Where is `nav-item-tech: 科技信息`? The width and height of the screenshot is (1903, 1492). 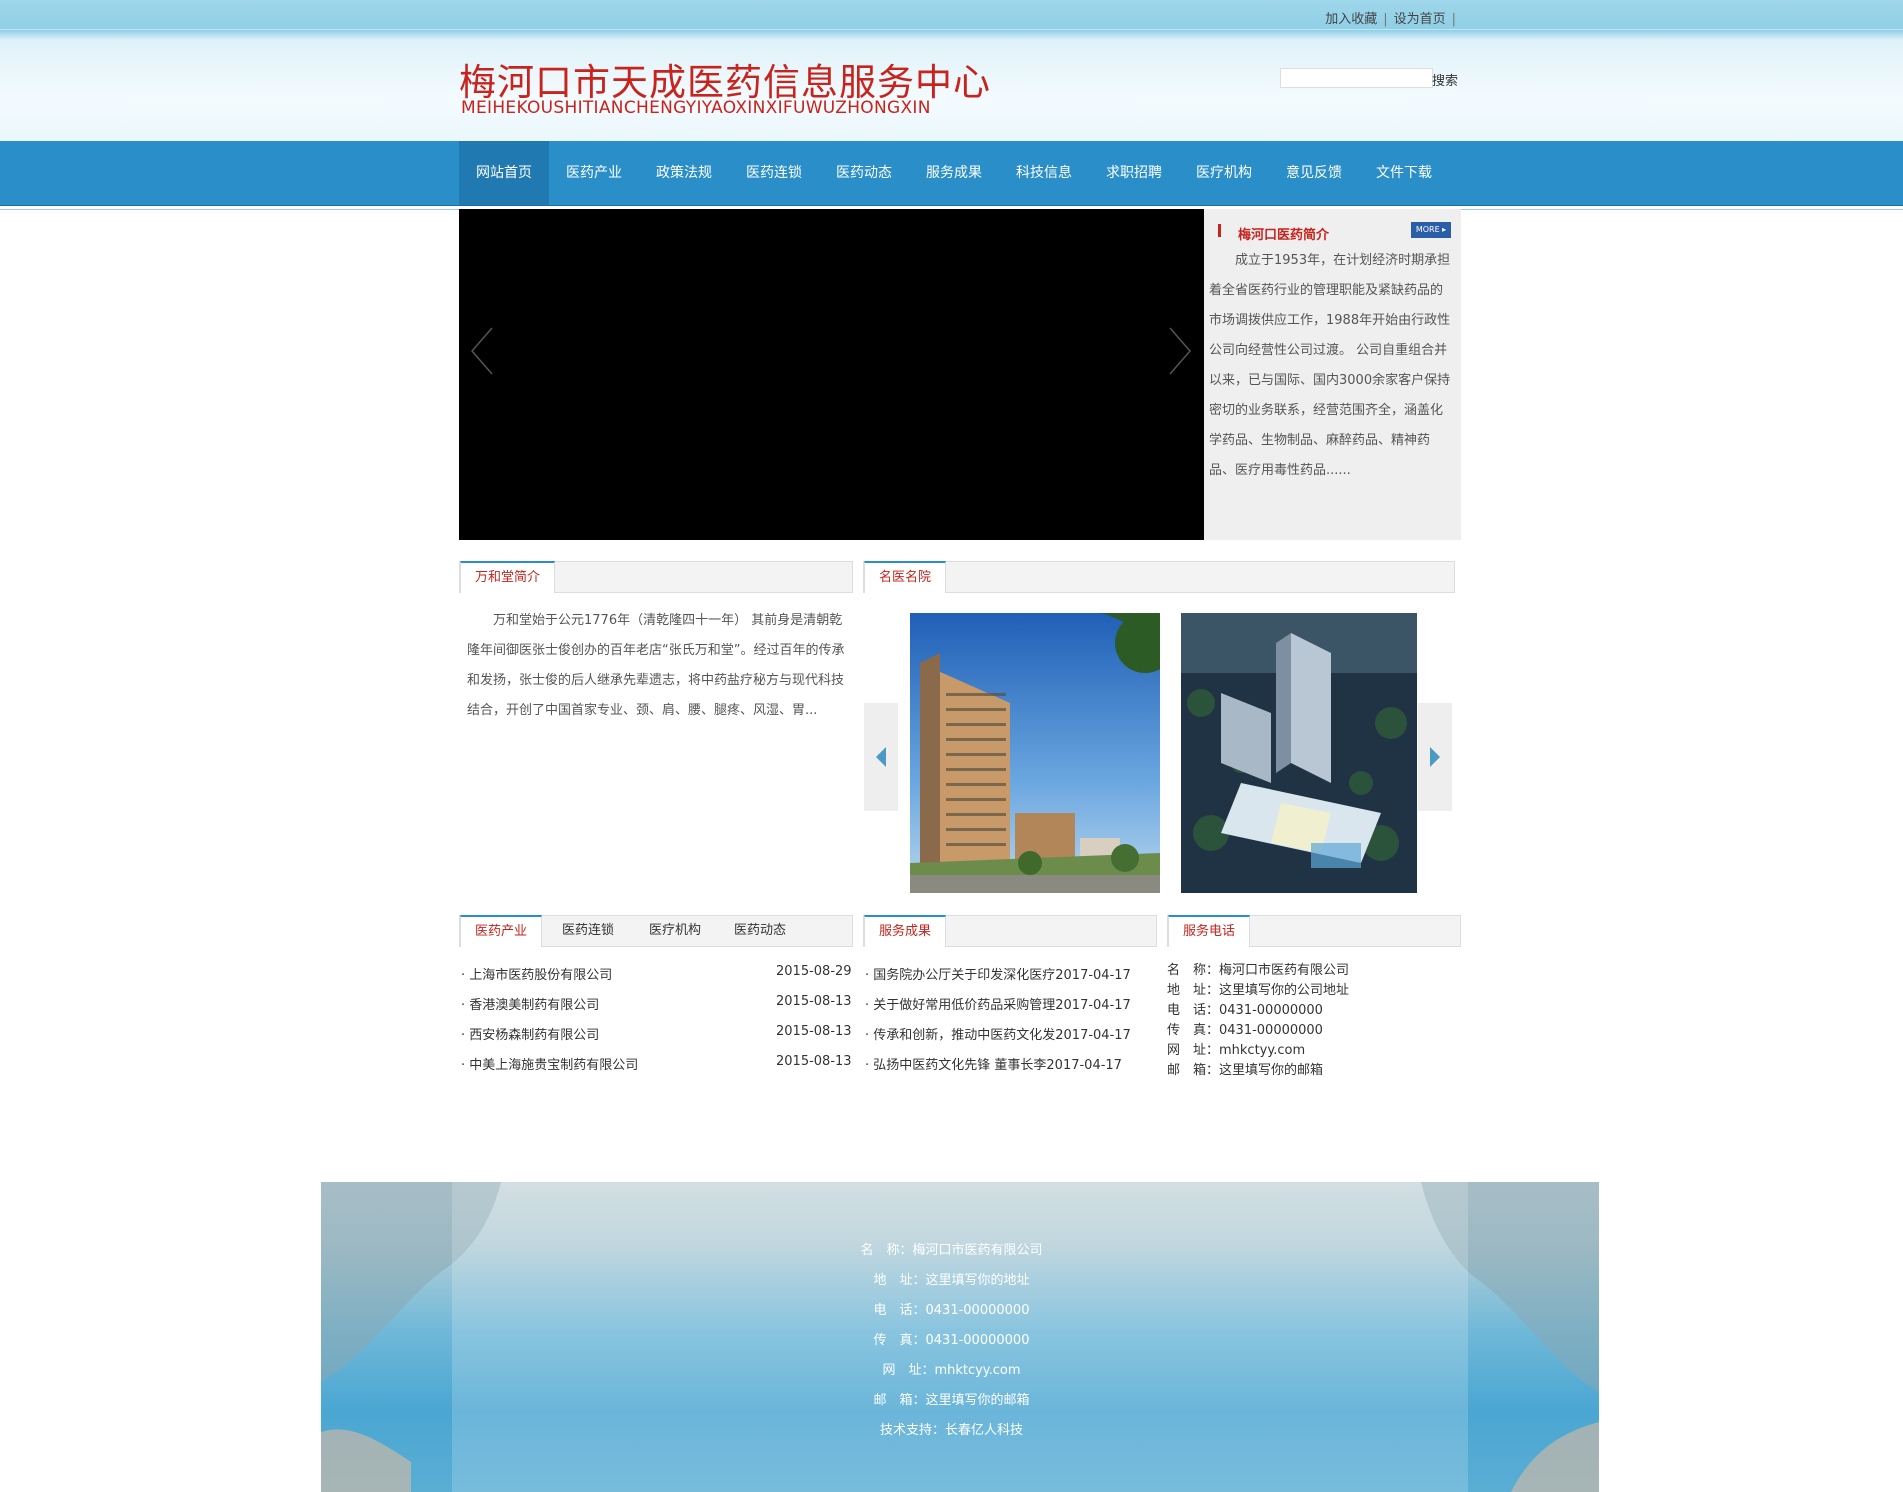
nav-item-tech: 科技信息 is located at coordinates (1044, 173).